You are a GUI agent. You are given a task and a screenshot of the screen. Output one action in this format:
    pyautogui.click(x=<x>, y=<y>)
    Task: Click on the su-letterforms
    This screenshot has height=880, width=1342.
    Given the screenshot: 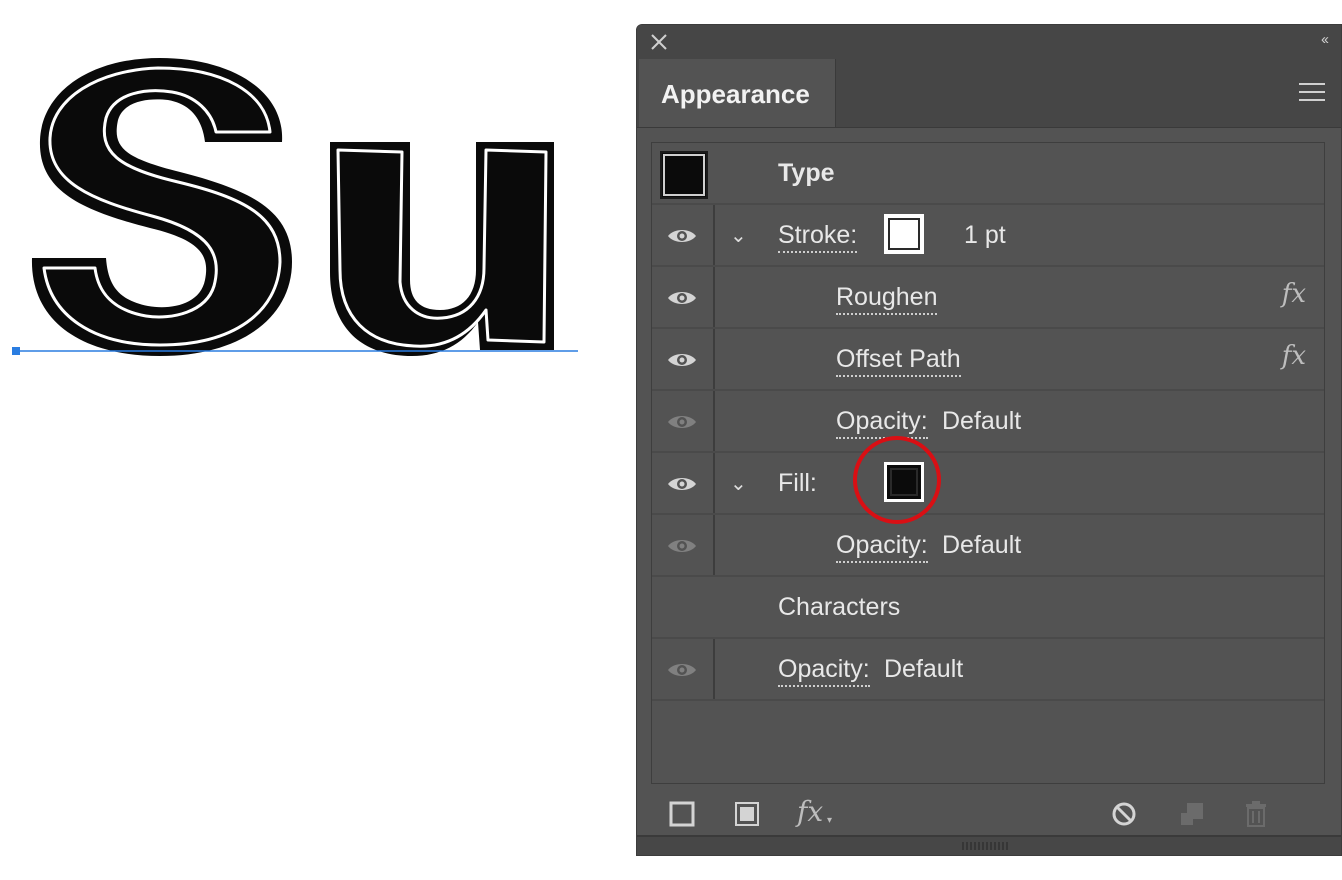 What is the action you would take?
    pyautogui.click(x=295, y=207)
    